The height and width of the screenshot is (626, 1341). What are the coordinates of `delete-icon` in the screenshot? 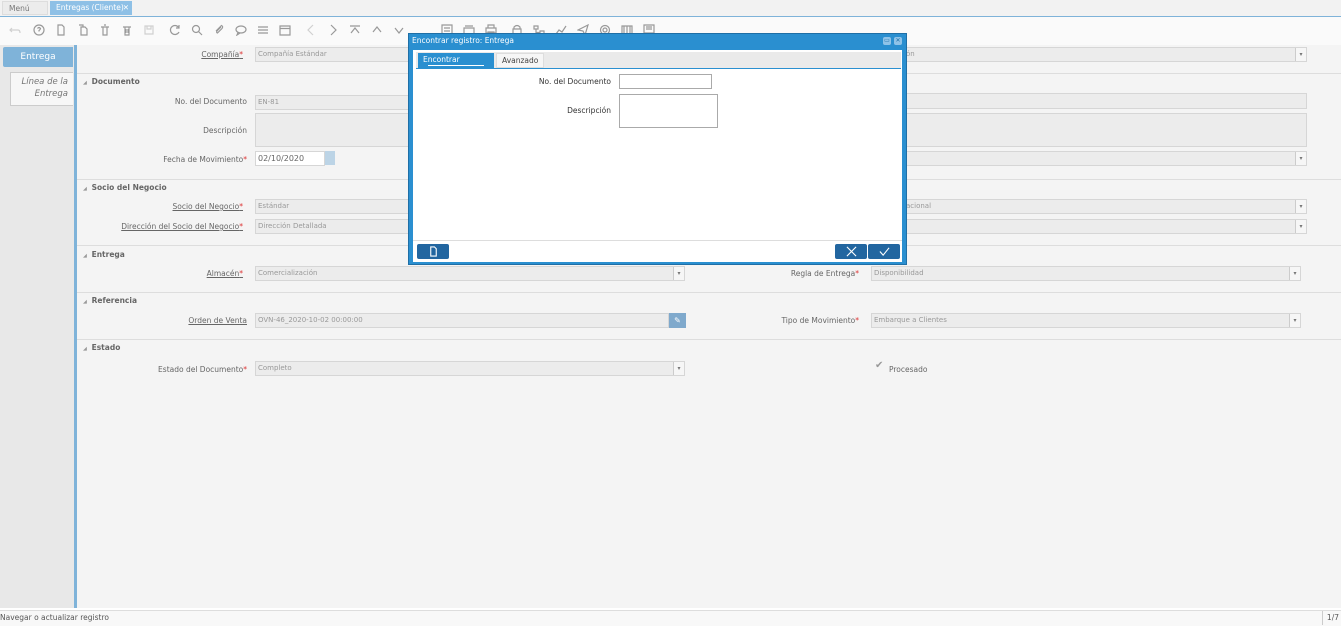 It's located at (105, 30).